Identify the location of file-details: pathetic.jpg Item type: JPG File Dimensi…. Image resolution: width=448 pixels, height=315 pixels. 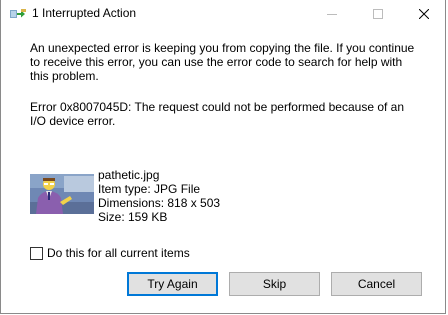
(159, 196).